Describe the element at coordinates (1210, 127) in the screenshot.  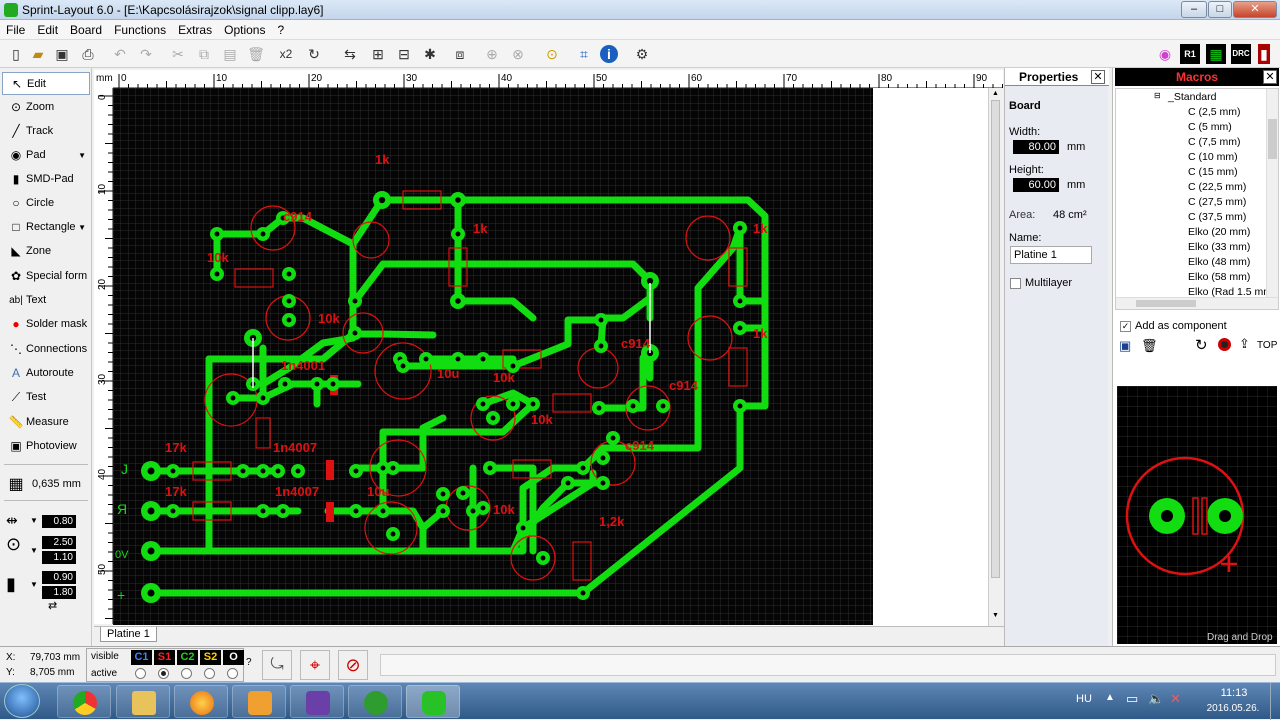
I see `macro-item: C (5 mm)` at that location.